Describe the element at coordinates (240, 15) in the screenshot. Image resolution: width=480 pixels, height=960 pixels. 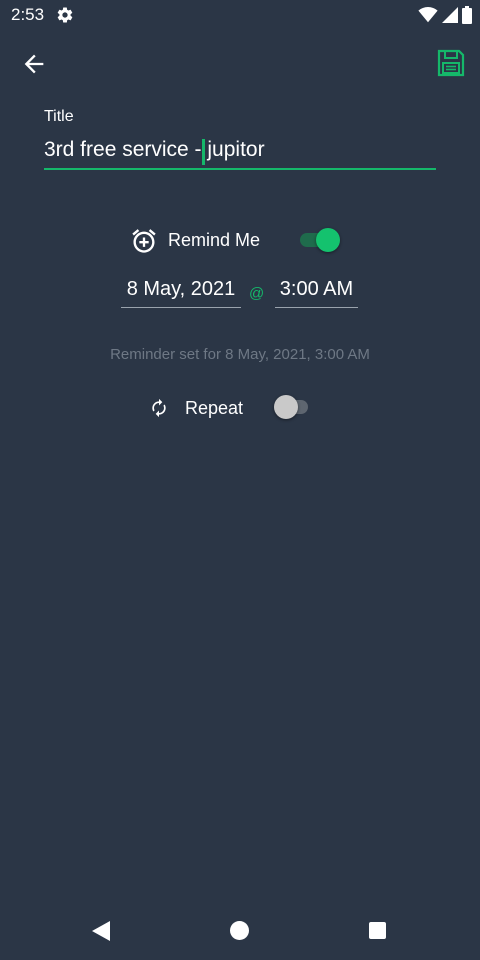
I see `status-bar: 2:53` at that location.